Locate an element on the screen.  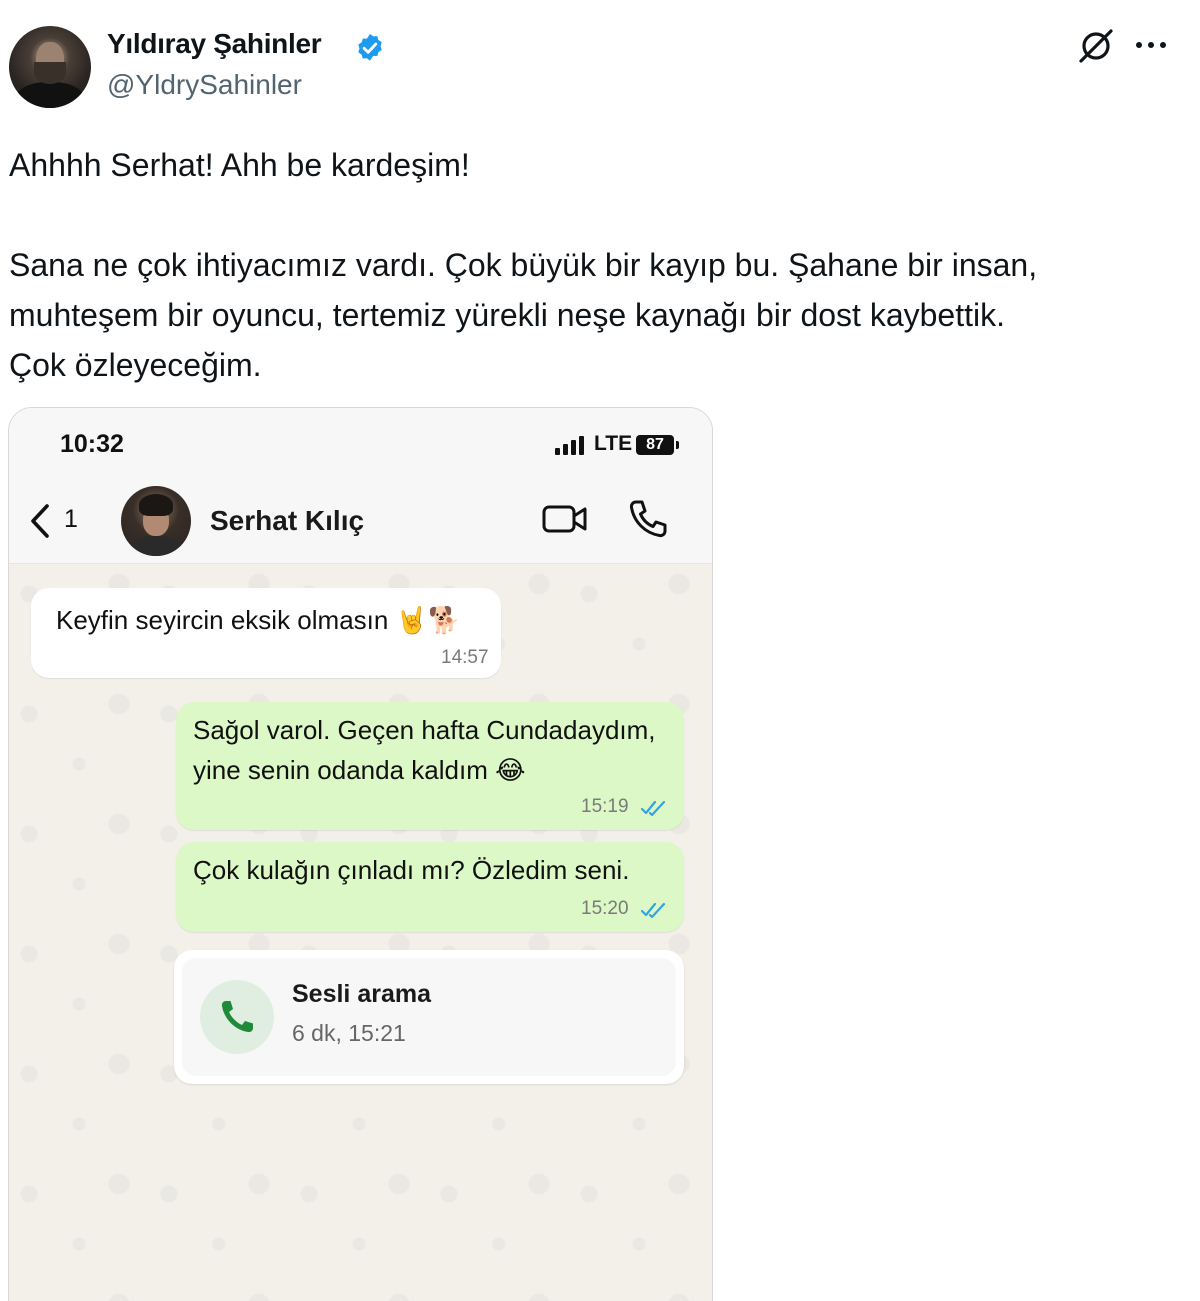
message-text: Keyfin seyircin eksik olmasın 🤘🐕 is located at coordinates (258, 620).